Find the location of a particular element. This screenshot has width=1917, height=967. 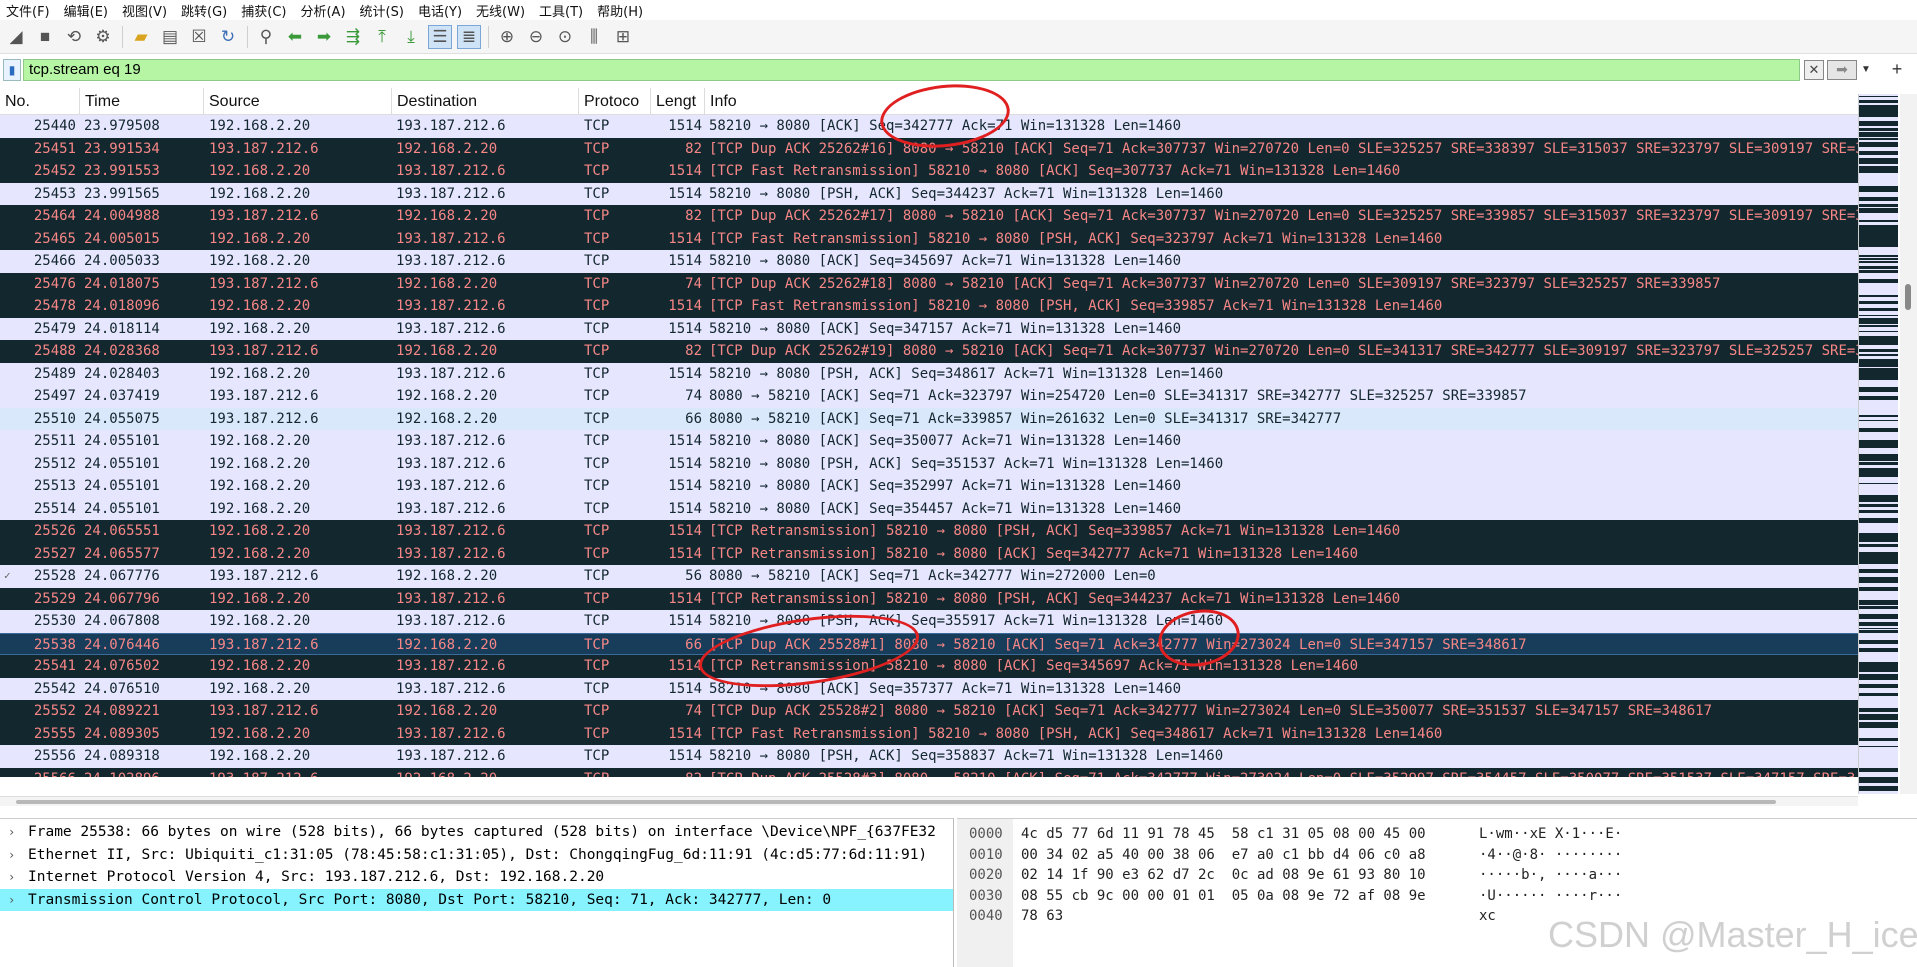

menu-file: 文件(F) is located at coordinates (28, 10).